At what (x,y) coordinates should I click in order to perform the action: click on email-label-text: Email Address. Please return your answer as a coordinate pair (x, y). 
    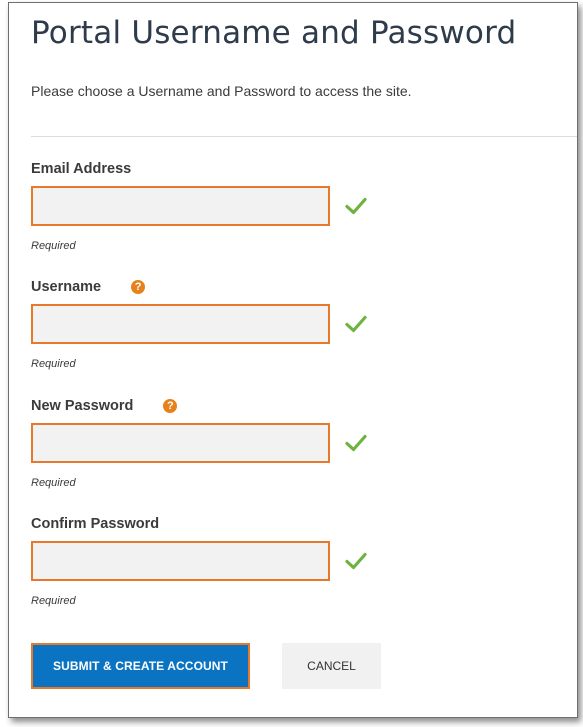
    Looking at the image, I should click on (81, 169).